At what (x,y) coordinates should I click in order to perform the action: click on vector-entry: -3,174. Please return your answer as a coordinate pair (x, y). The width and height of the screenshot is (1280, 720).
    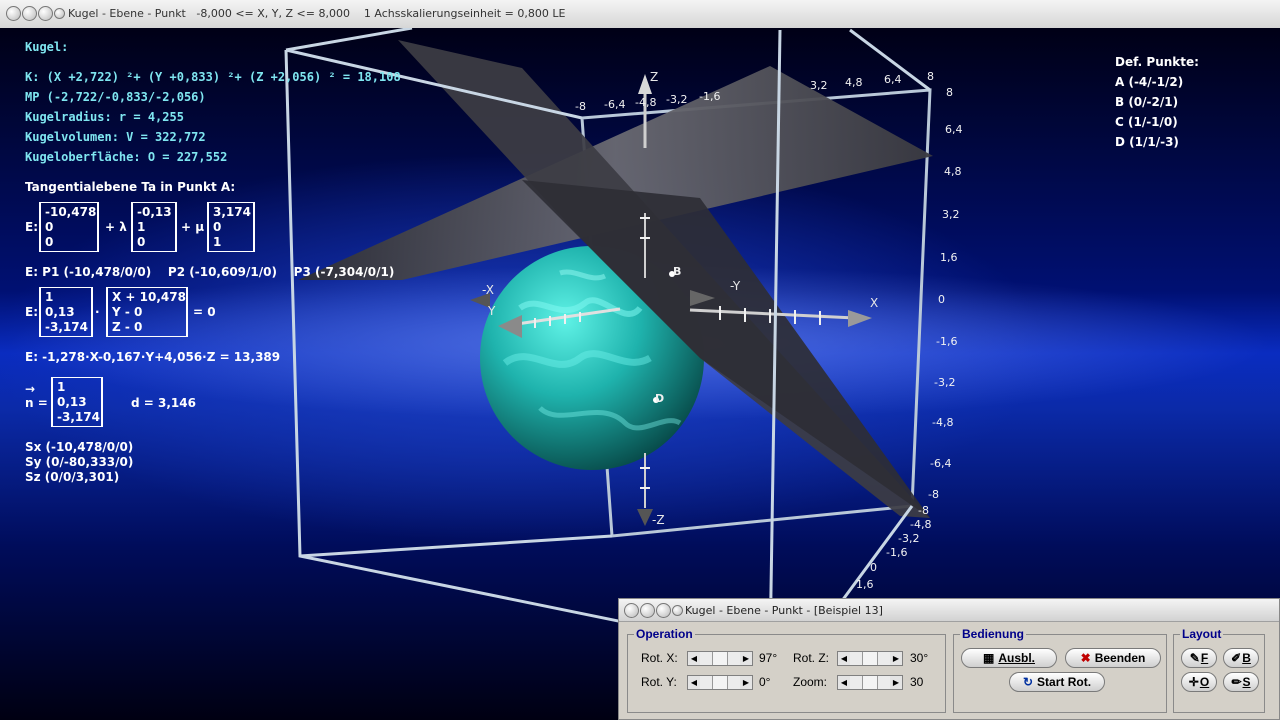
    Looking at the image, I should click on (66, 327).